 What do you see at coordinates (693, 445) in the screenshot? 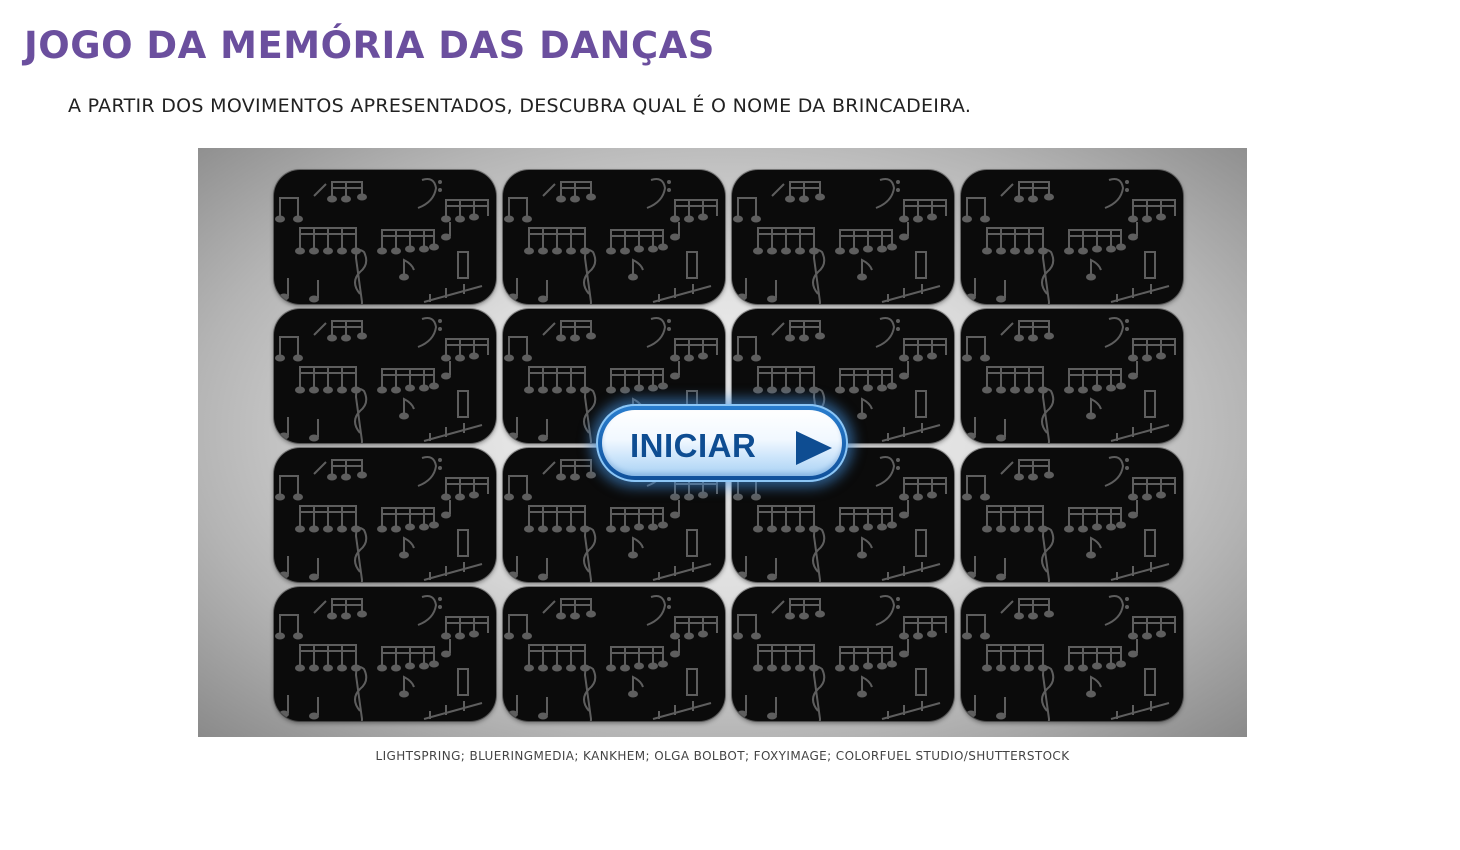
I see `start-button-label: INICIAR` at bounding box center [693, 445].